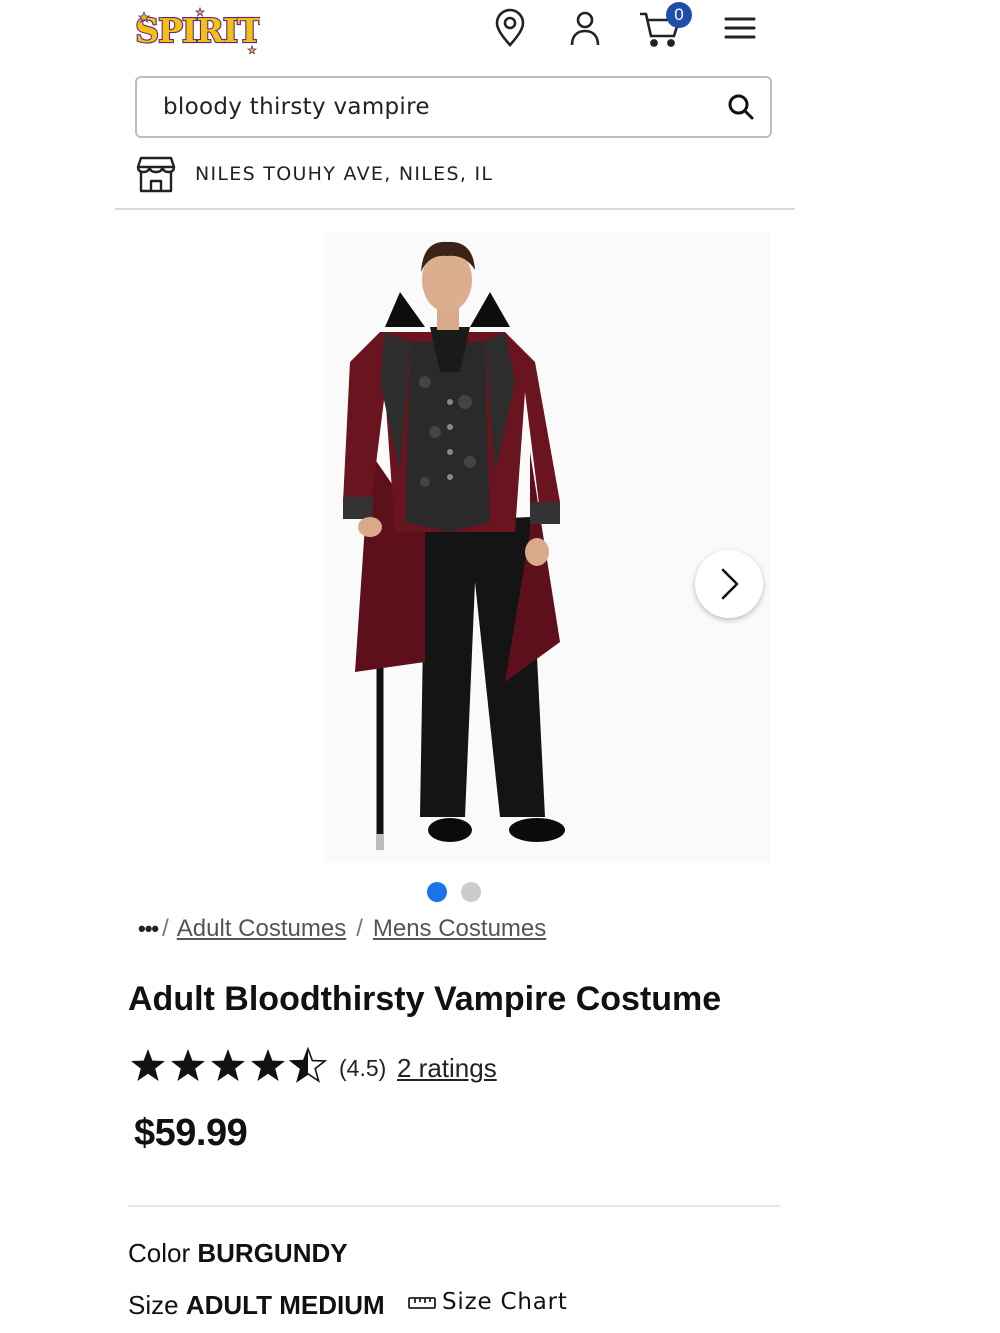 The width and height of the screenshot is (1000, 1333). I want to click on store-address: NILES TOUHY AVE, NILES, IL, so click(344, 174).